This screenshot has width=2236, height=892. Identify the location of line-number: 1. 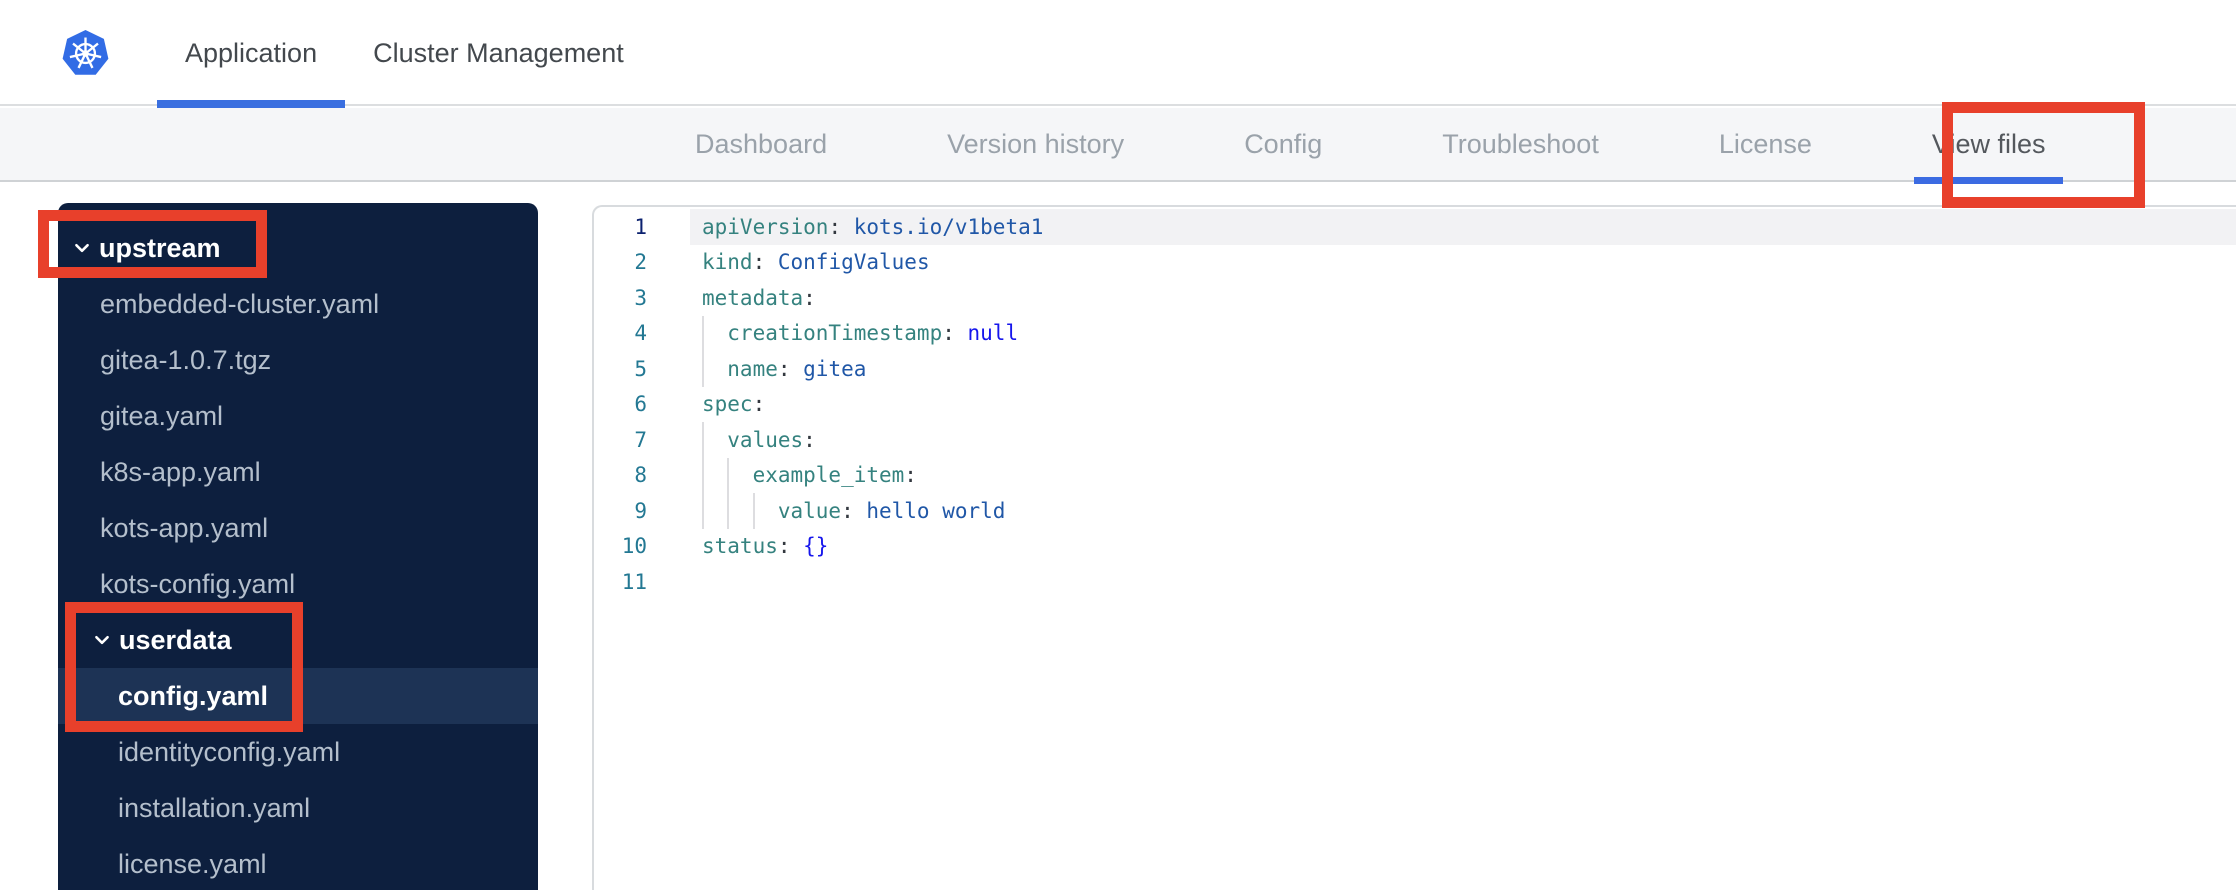
(640, 226).